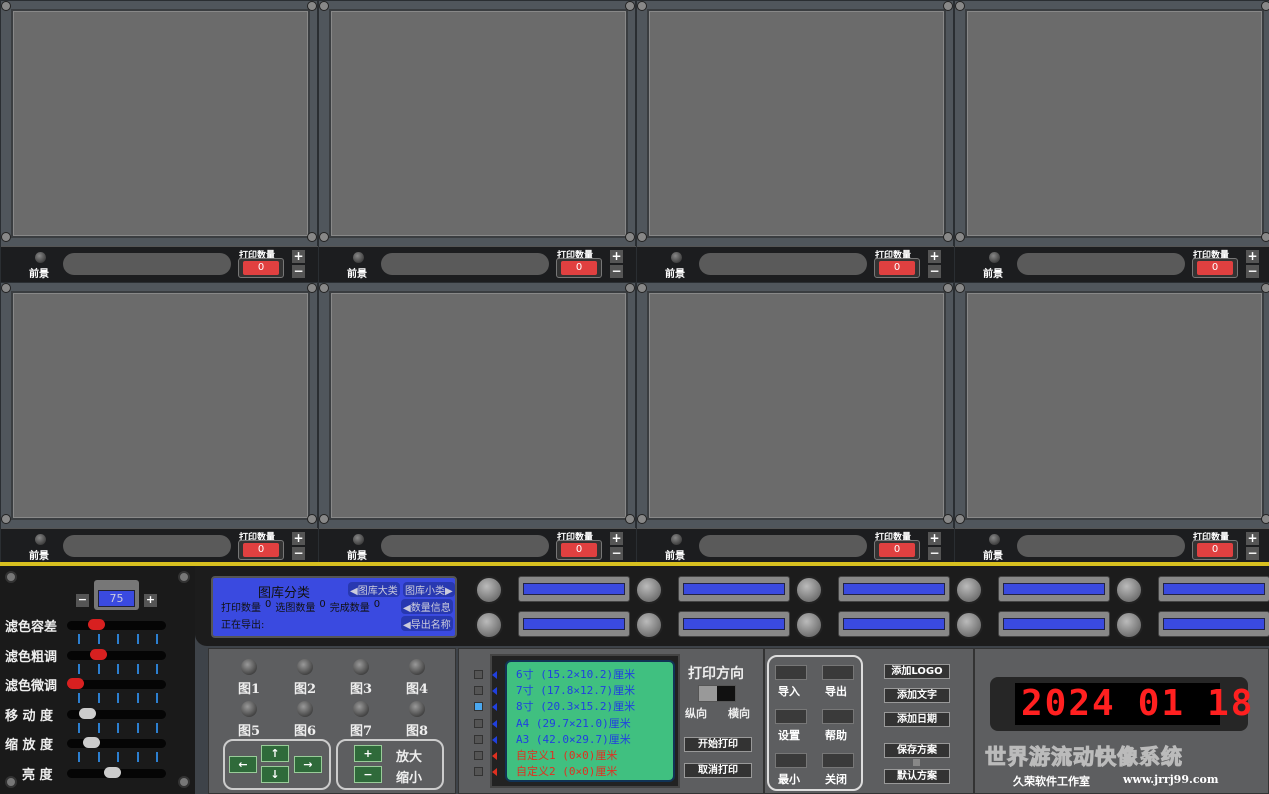 The width and height of the screenshot is (1269, 794). I want to click on default-scheme-button: 默认方案, so click(917, 776).